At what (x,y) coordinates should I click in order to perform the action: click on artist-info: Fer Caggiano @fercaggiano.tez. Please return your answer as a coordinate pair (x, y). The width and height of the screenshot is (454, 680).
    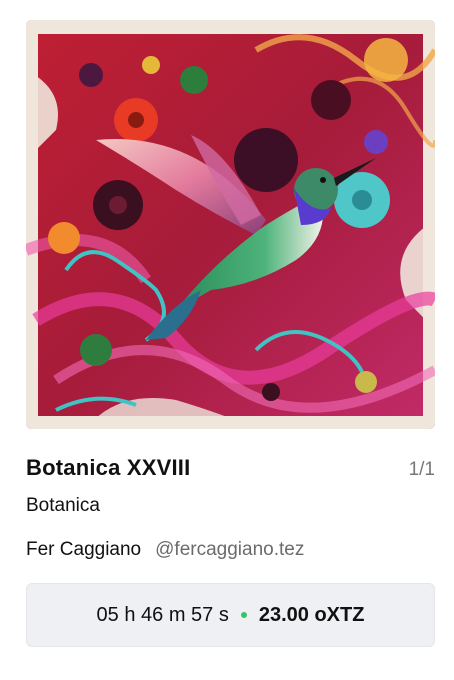
    Looking at the image, I should click on (230, 550).